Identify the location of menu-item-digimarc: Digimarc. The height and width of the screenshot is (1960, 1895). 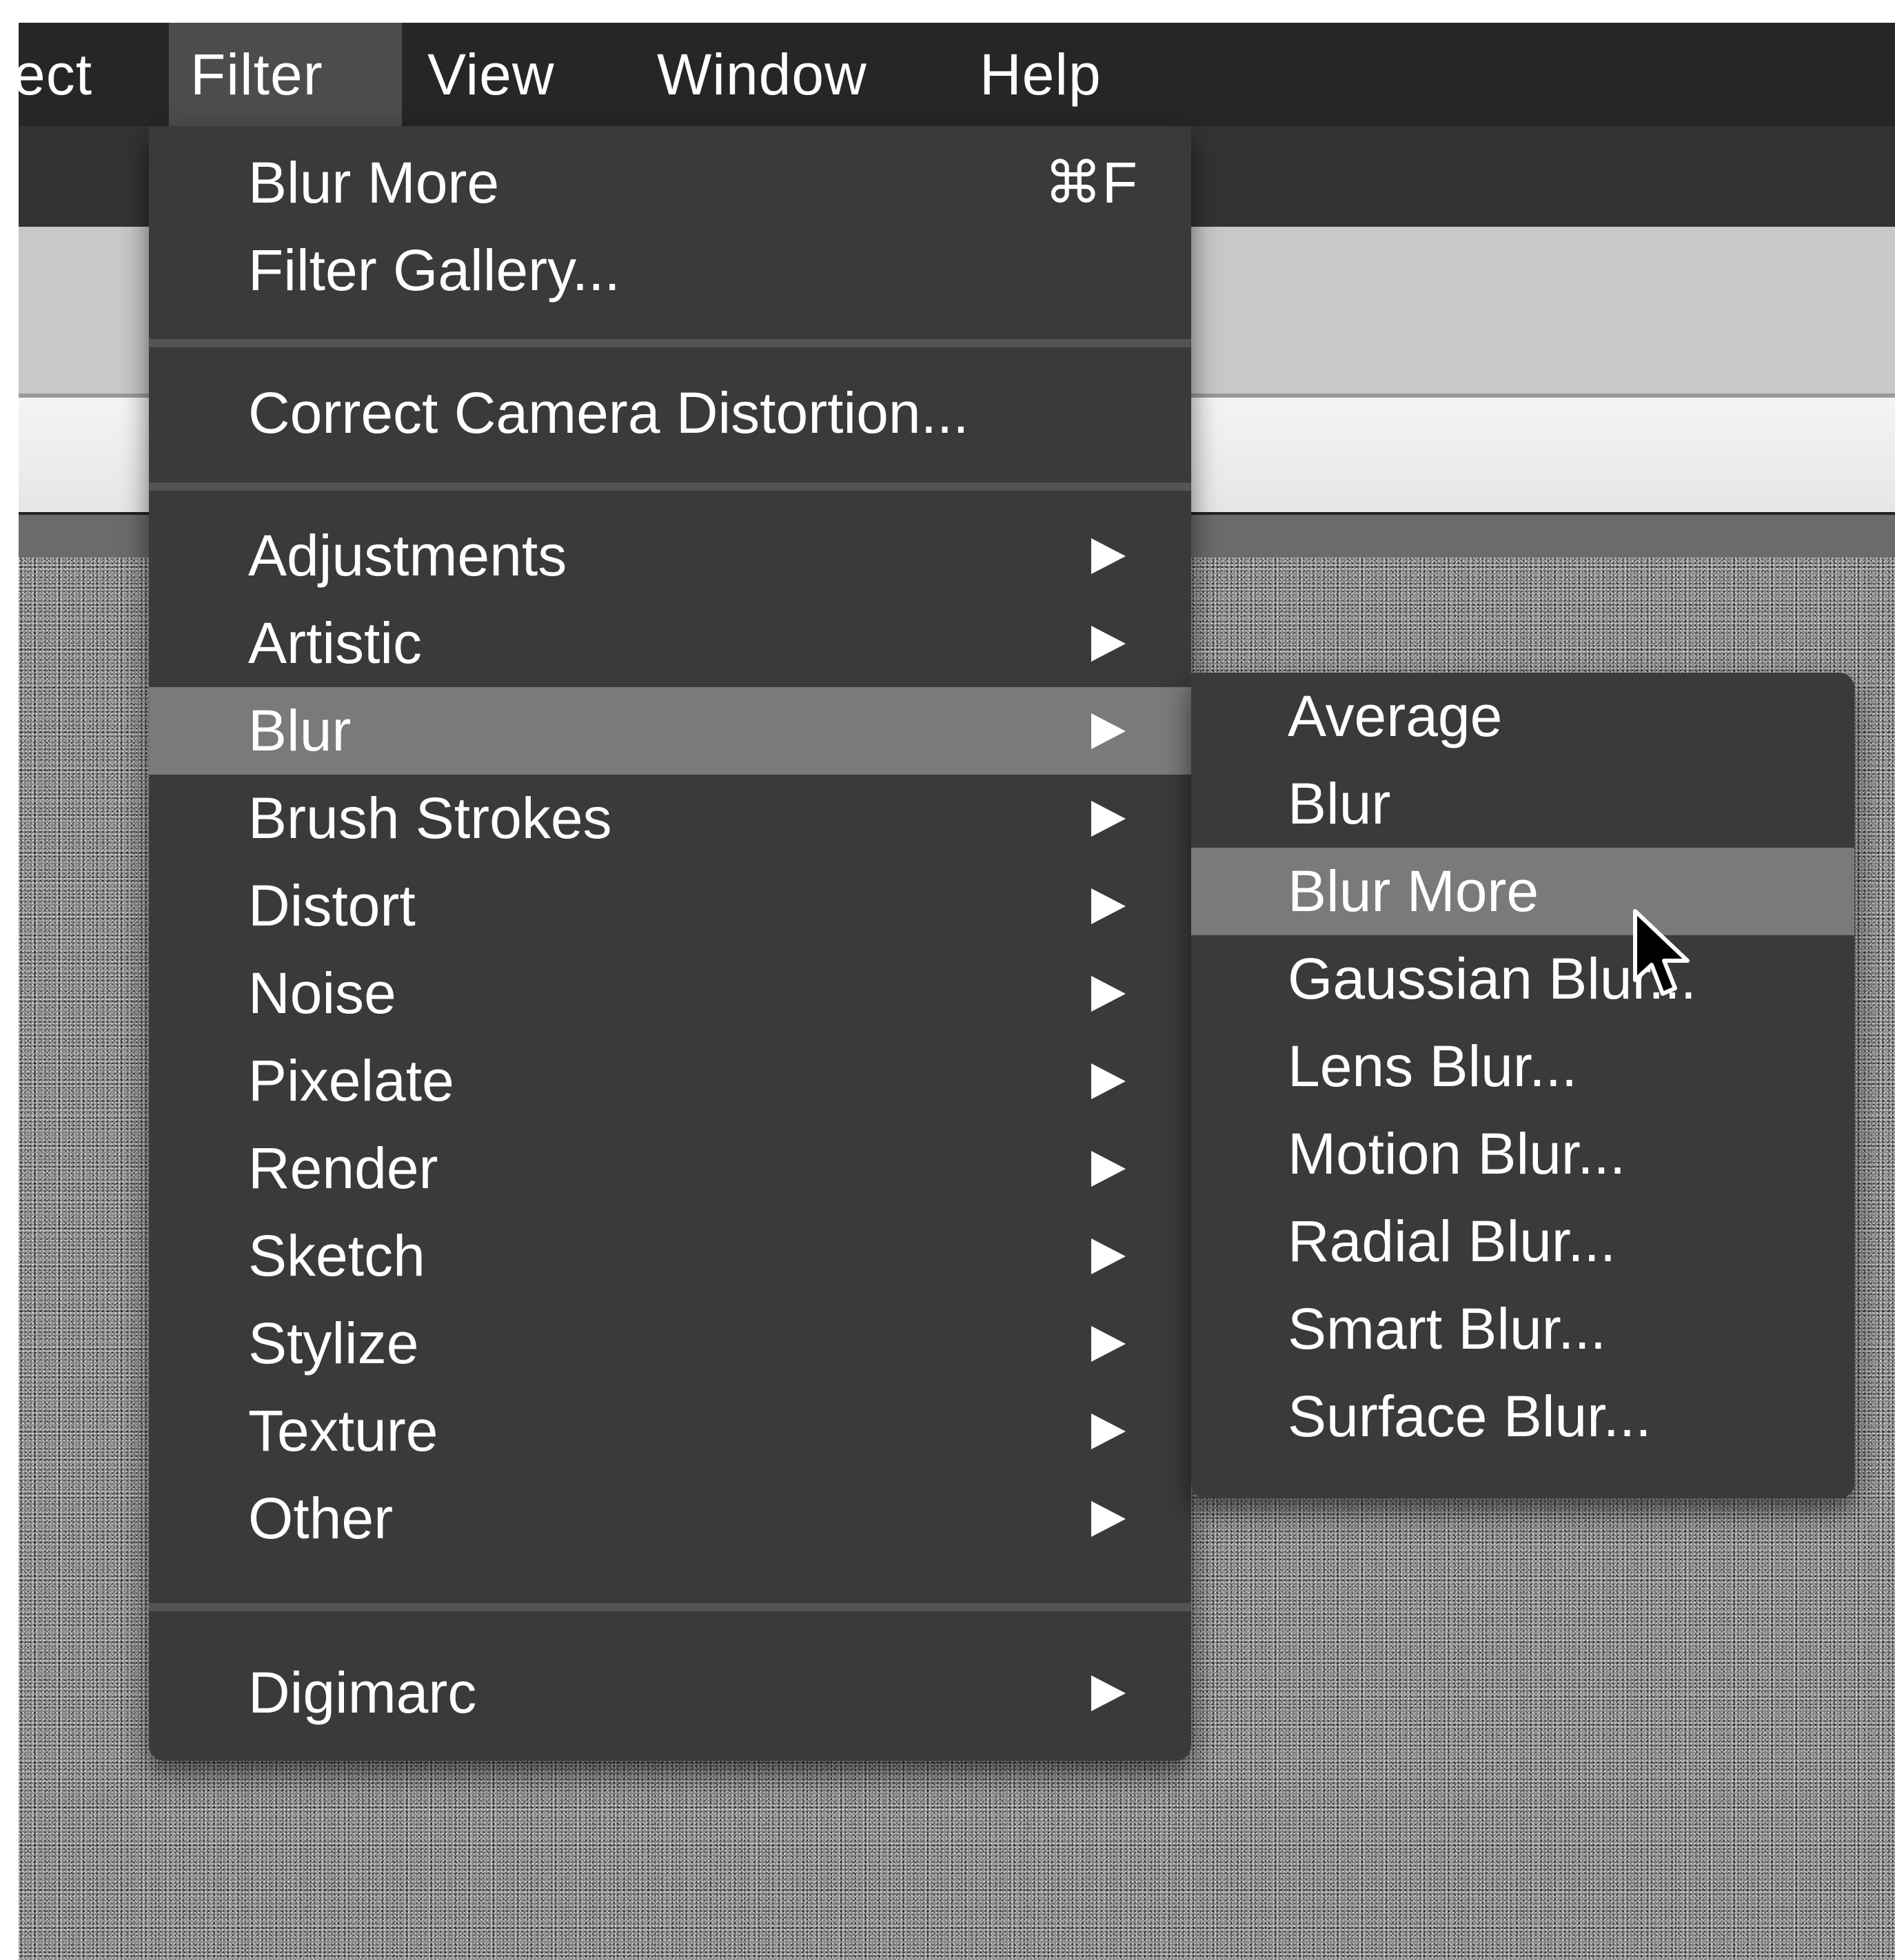
(670, 1693).